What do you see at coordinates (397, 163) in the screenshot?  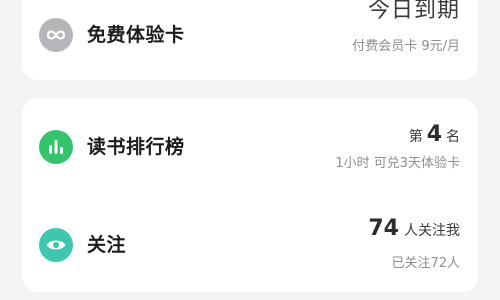 I see `rank-note: 1小时 可兑3天体验卡` at bounding box center [397, 163].